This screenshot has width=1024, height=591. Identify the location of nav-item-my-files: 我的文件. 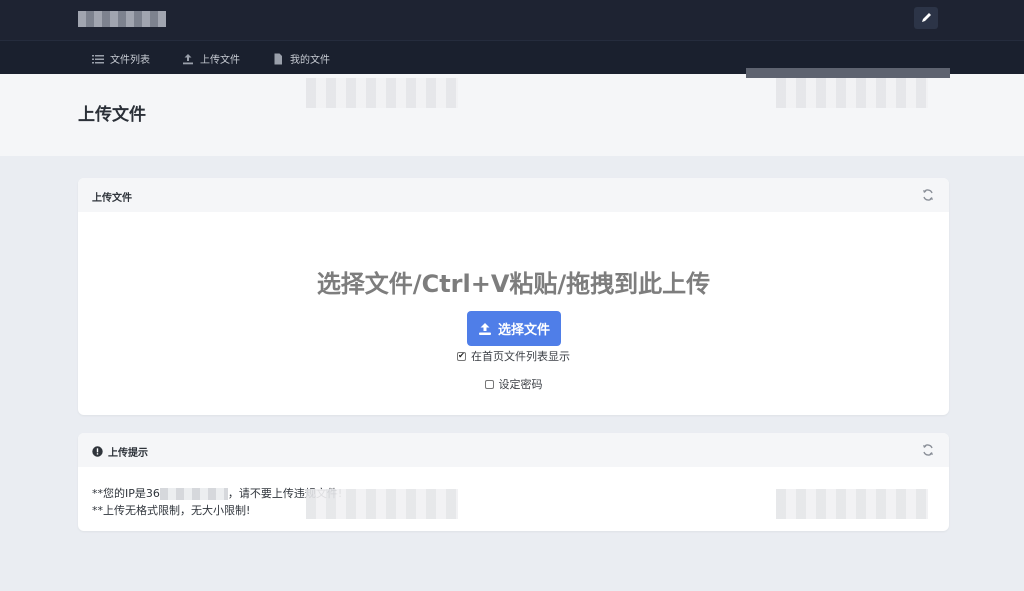
(301, 58).